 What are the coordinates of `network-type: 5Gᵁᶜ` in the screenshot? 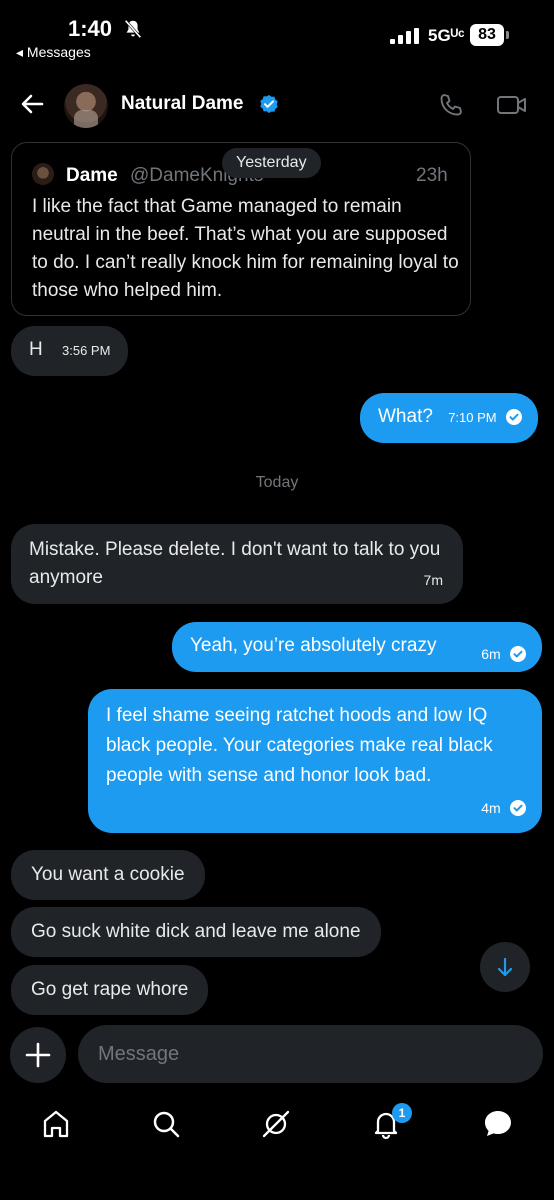 It's located at (446, 35).